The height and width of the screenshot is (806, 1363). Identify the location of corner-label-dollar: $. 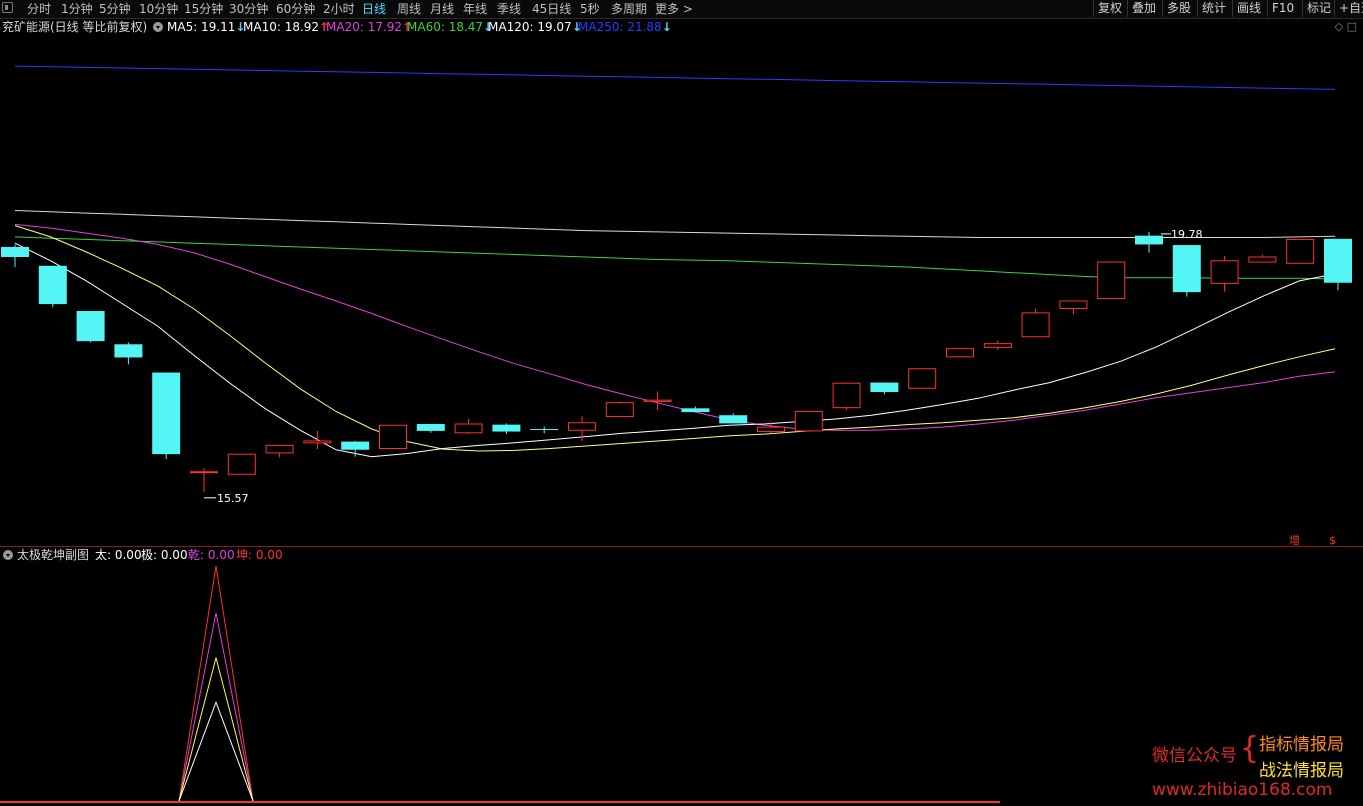
(1332, 540).